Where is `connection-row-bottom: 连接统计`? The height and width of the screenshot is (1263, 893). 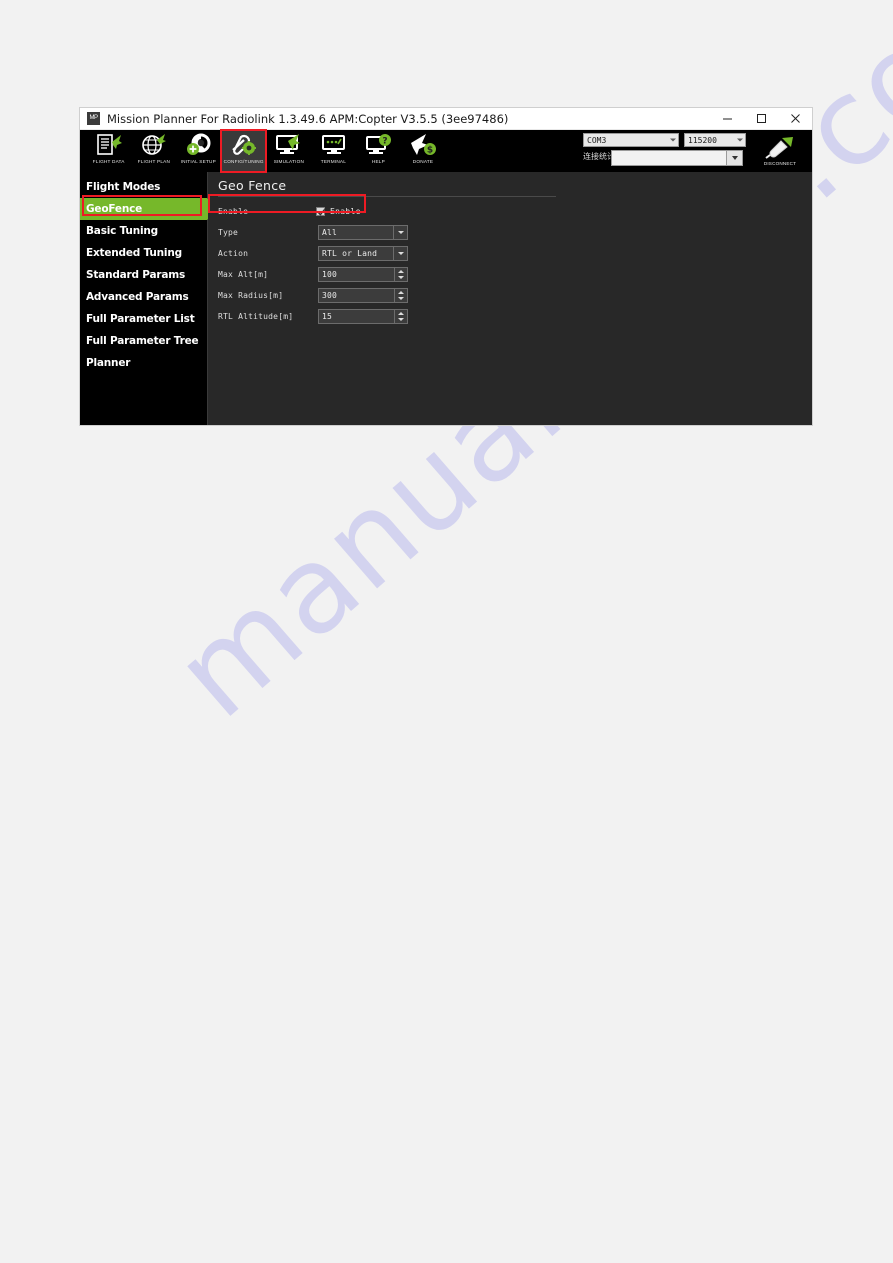 connection-row-bottom: 连接统计 is located at coordinates (664, 158).